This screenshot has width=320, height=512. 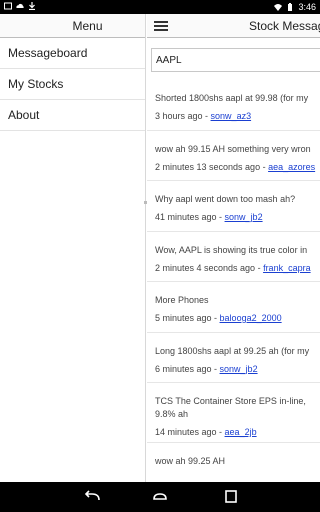 What do you see at coordinates (278, 7) in the screenshot?
I see `wifi-icon` at bounding box center [278, 7].